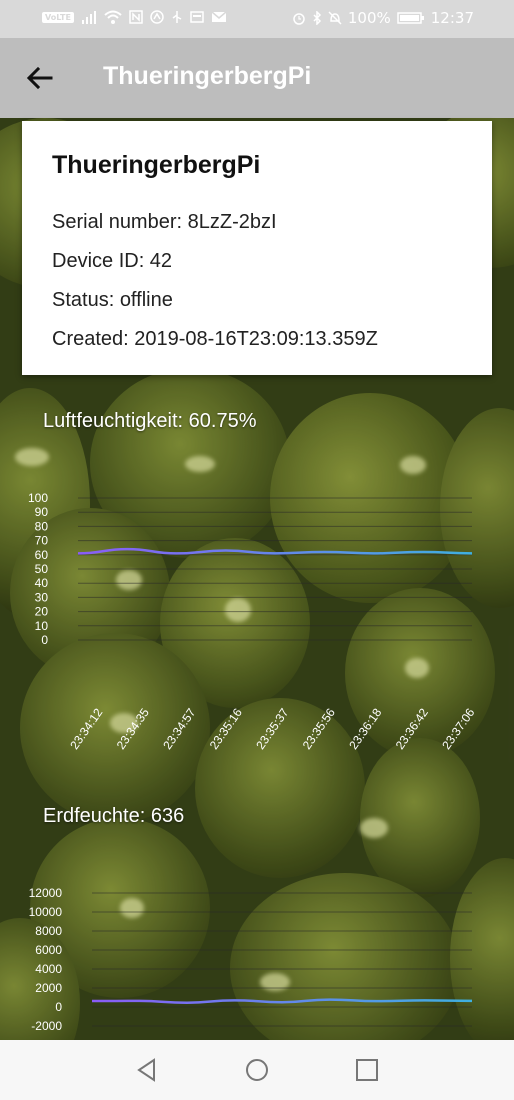 Image resolution: width=514 pixels, height=1100 pixels. I want to click on status-bar: VoLTE 100% 12:37, so click(257, 19).